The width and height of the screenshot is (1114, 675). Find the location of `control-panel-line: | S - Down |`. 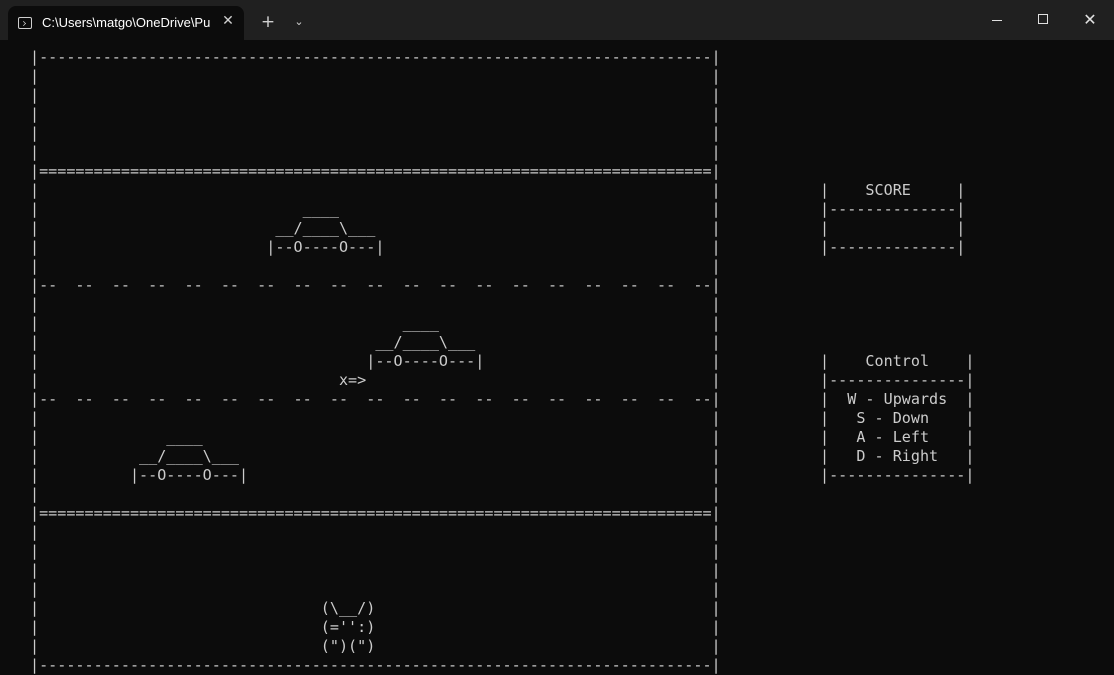

control-panel-line: | S - Down | is located at coordinates (897, 418).